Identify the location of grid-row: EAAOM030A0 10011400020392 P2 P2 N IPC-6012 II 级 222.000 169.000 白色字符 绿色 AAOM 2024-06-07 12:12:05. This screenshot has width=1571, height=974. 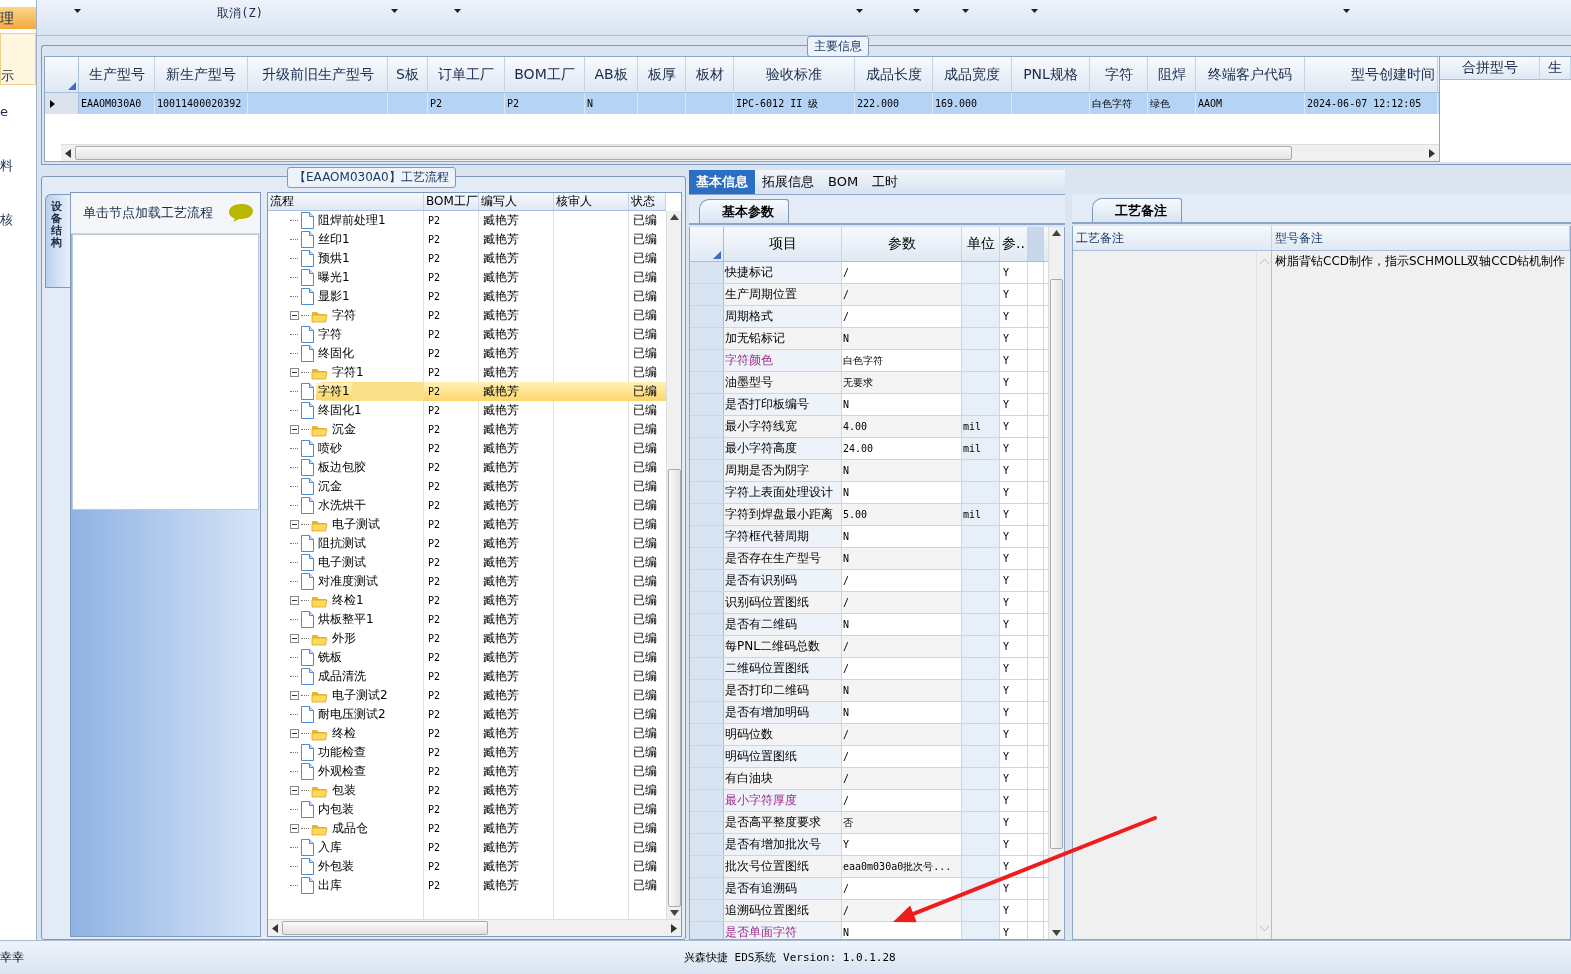
(742, 103).